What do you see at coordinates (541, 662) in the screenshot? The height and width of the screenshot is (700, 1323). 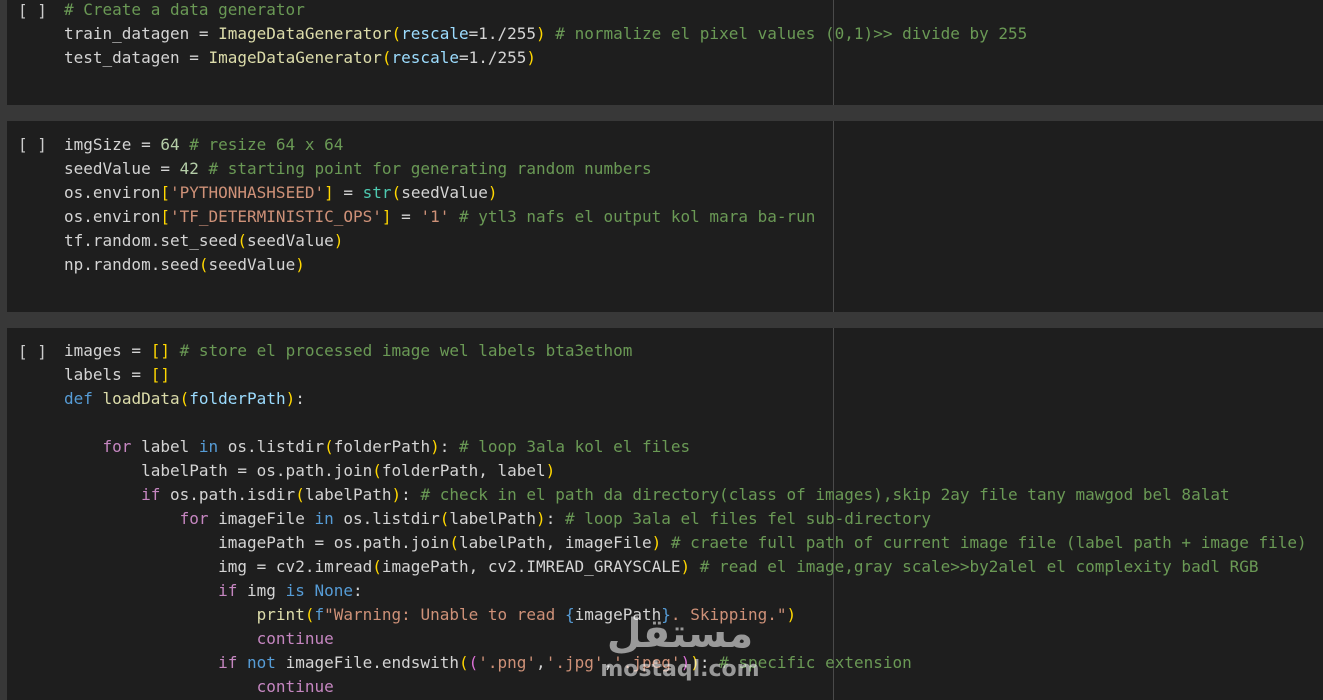 I see `code-token: ,` at bounding box center [541, 662].